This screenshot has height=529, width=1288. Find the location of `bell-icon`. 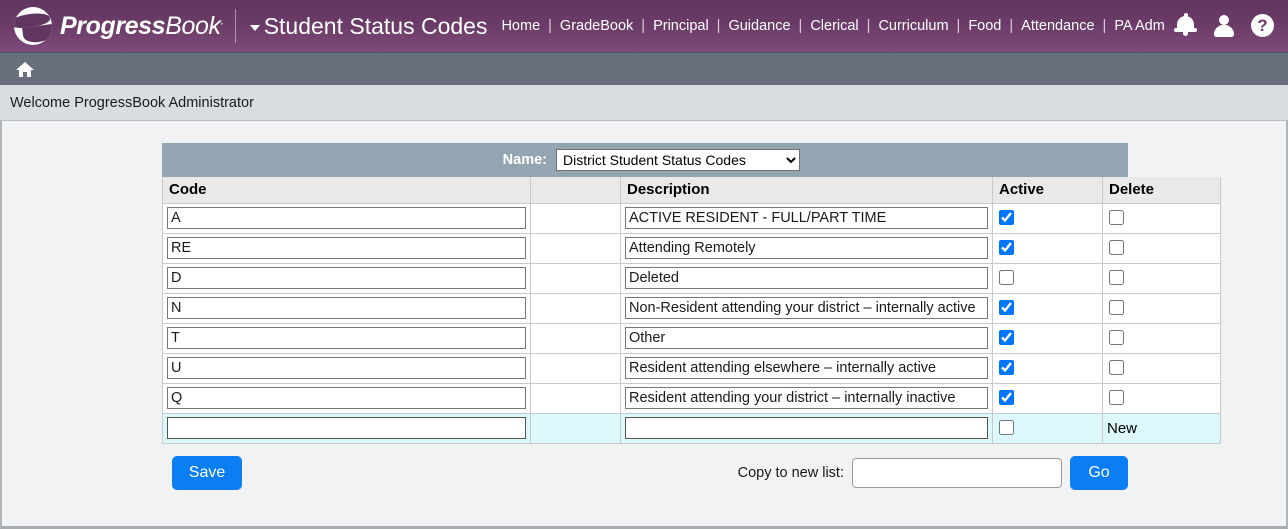

bell-icon is located at coordinates (1186, 26).